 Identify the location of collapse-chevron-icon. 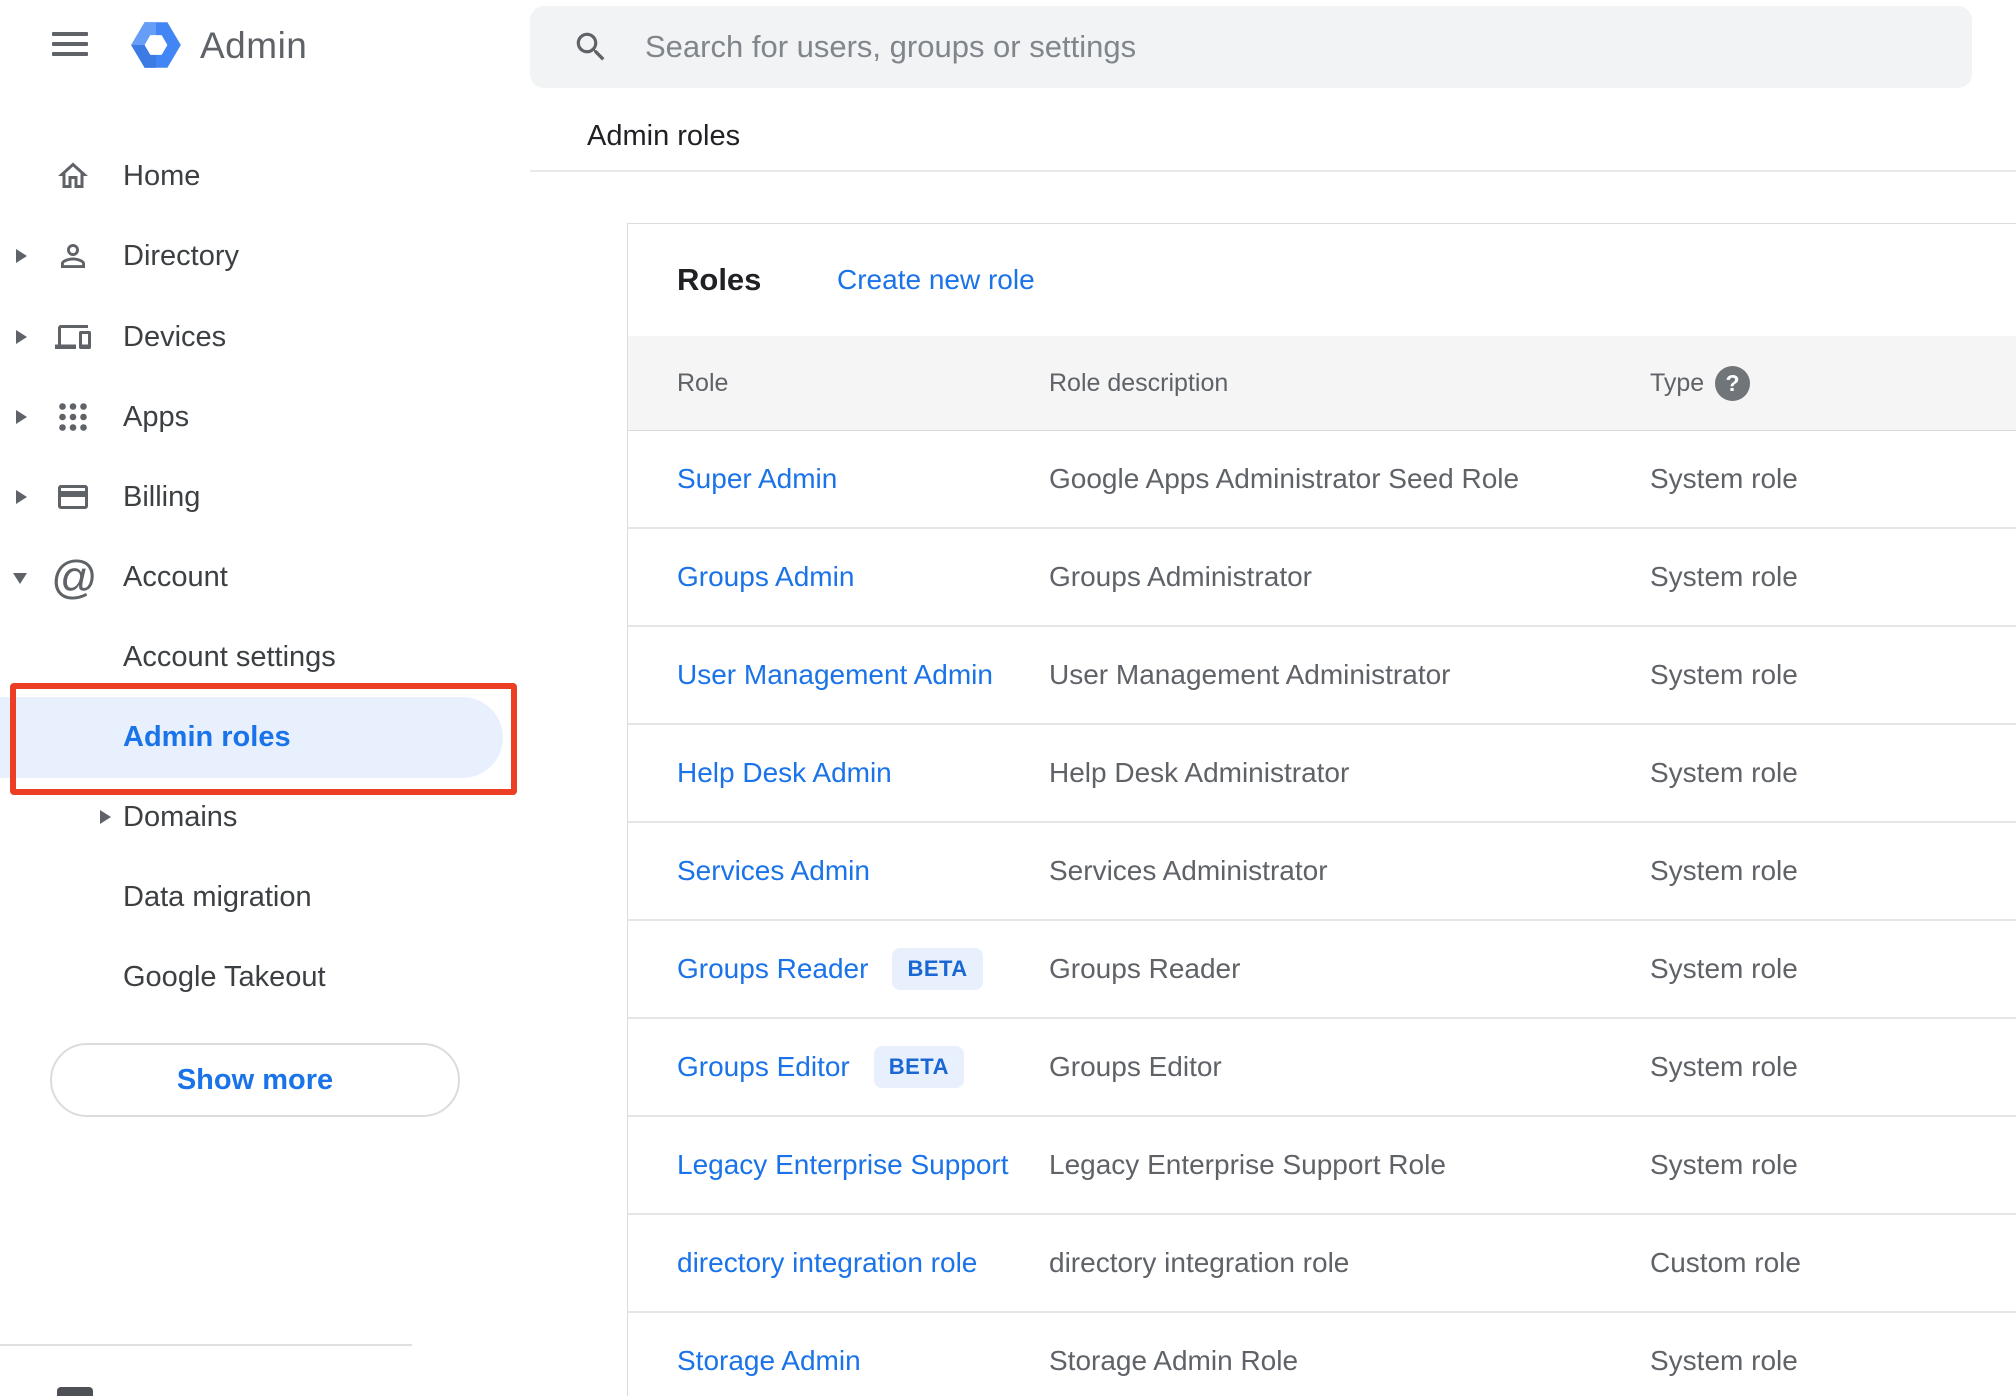
(20, 578).